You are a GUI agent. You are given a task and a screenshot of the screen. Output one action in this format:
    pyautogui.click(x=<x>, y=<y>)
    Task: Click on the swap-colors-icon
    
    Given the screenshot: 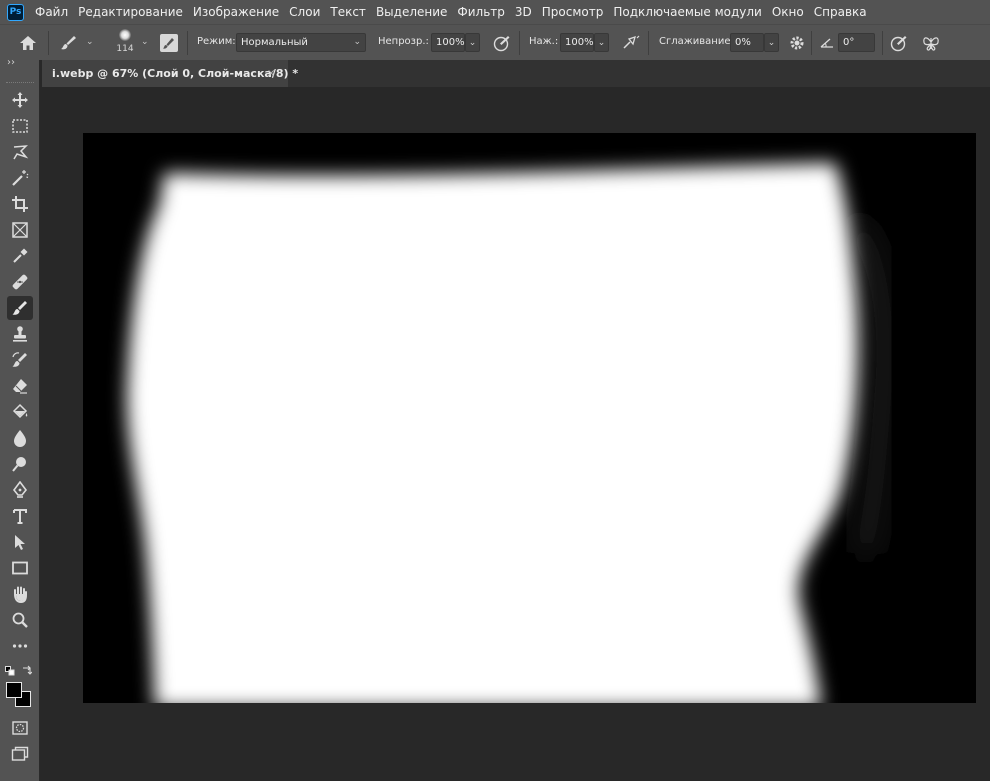 What is the action you would take?
    pyautogui.click(x=27, y=669)
    